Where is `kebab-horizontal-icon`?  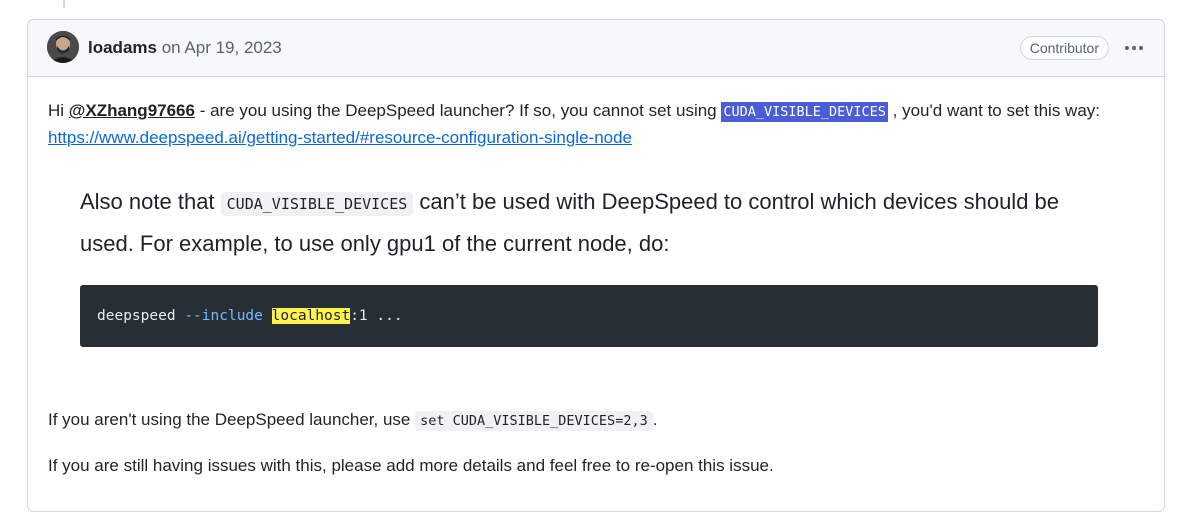 kebab-horizontal-icon is located at coordinates (1134, 48).